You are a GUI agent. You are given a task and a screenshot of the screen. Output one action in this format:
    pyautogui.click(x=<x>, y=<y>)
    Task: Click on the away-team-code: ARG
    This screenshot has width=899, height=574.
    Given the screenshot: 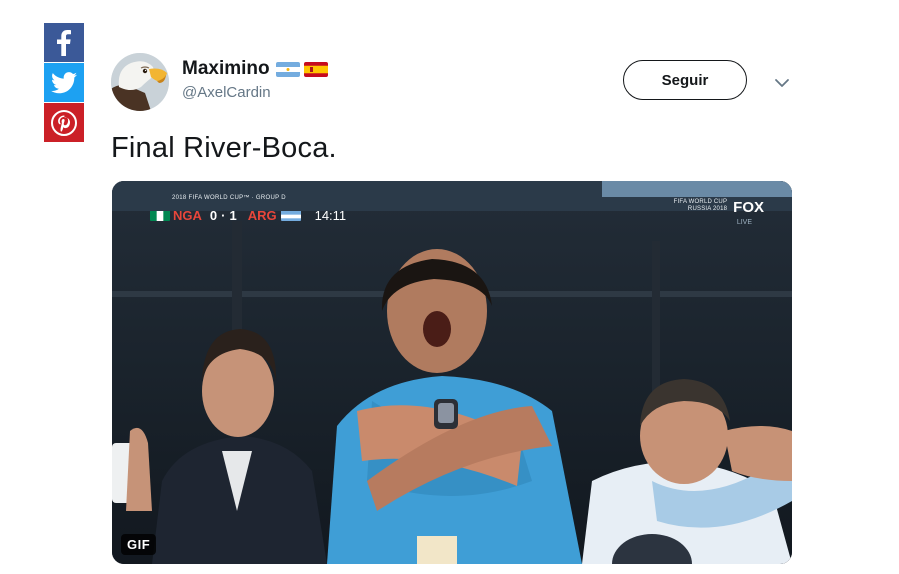 What is the action you would take?
    pyautogui.click(x=262, y=215)
    